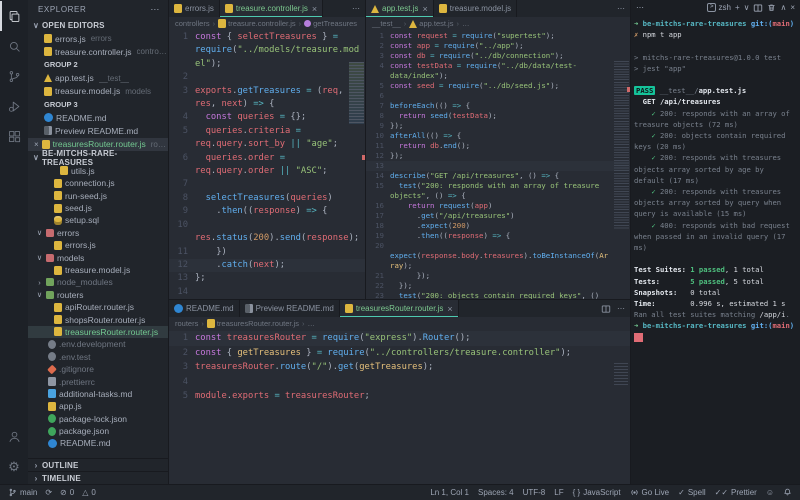 The width and height of the screenshot is (800, 500). What do you see at coordinates (98, 158) in the screenshot?
I see `project-header: ∨ BE-MITCHS-RARE-TREASURES` at bounding box center [98, 158].